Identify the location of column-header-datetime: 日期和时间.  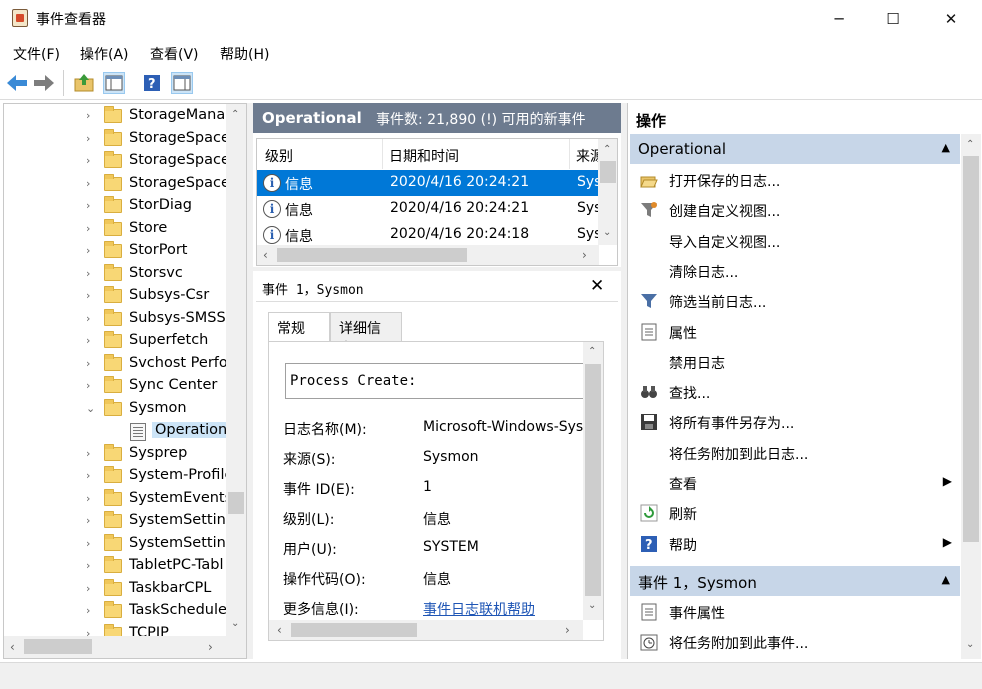
(476, 154).